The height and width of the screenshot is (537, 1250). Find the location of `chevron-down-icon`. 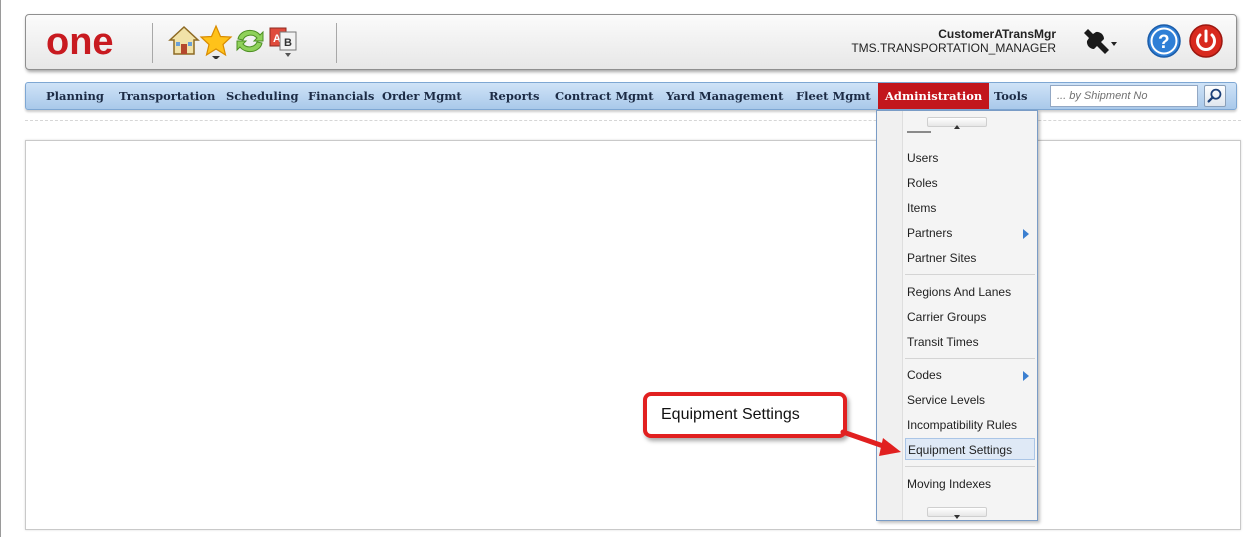

chevron-down-icon is located at coordinates (957, 517).